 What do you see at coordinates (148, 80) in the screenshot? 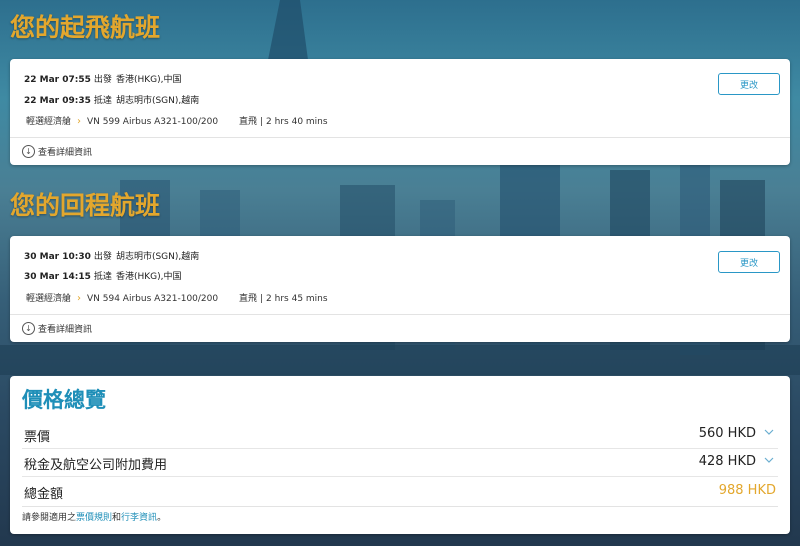
I see `outbound-departure-place: 香港(HKG),中国` at bounding box center [148, 80].